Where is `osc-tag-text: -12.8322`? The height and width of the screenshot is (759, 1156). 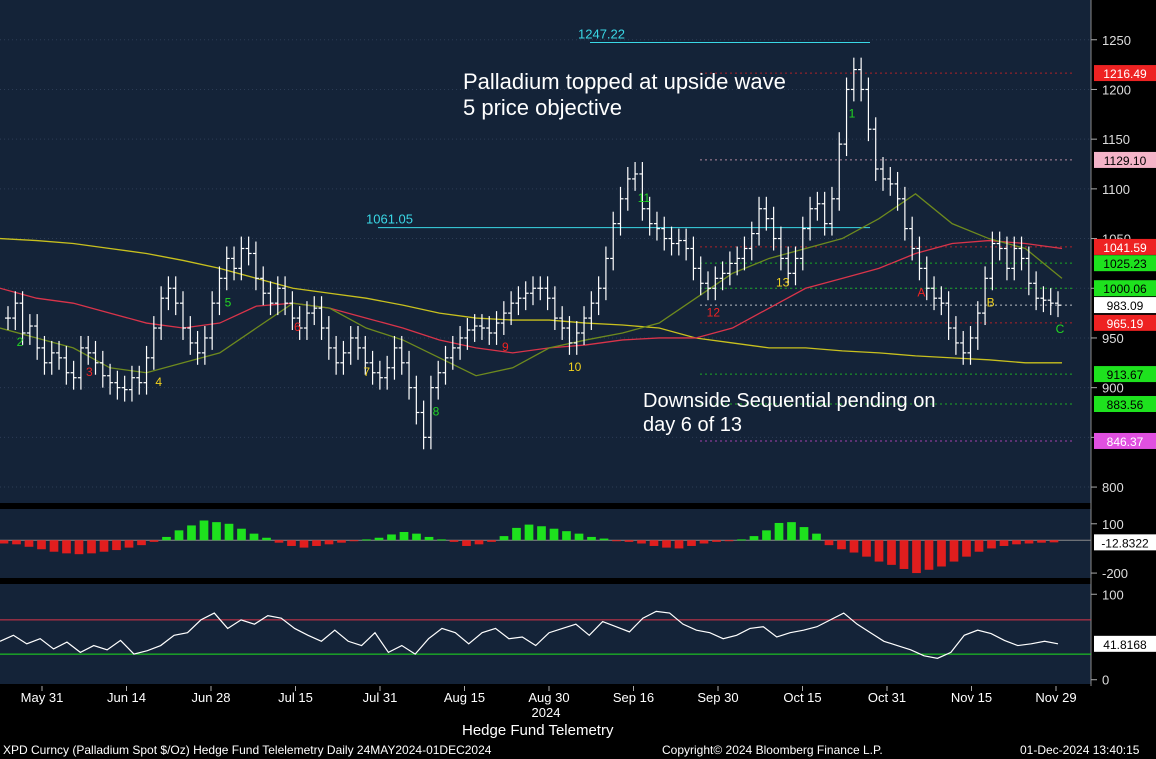 osc-tag-text: -12.8322 is located at coordinates (1125, 543).